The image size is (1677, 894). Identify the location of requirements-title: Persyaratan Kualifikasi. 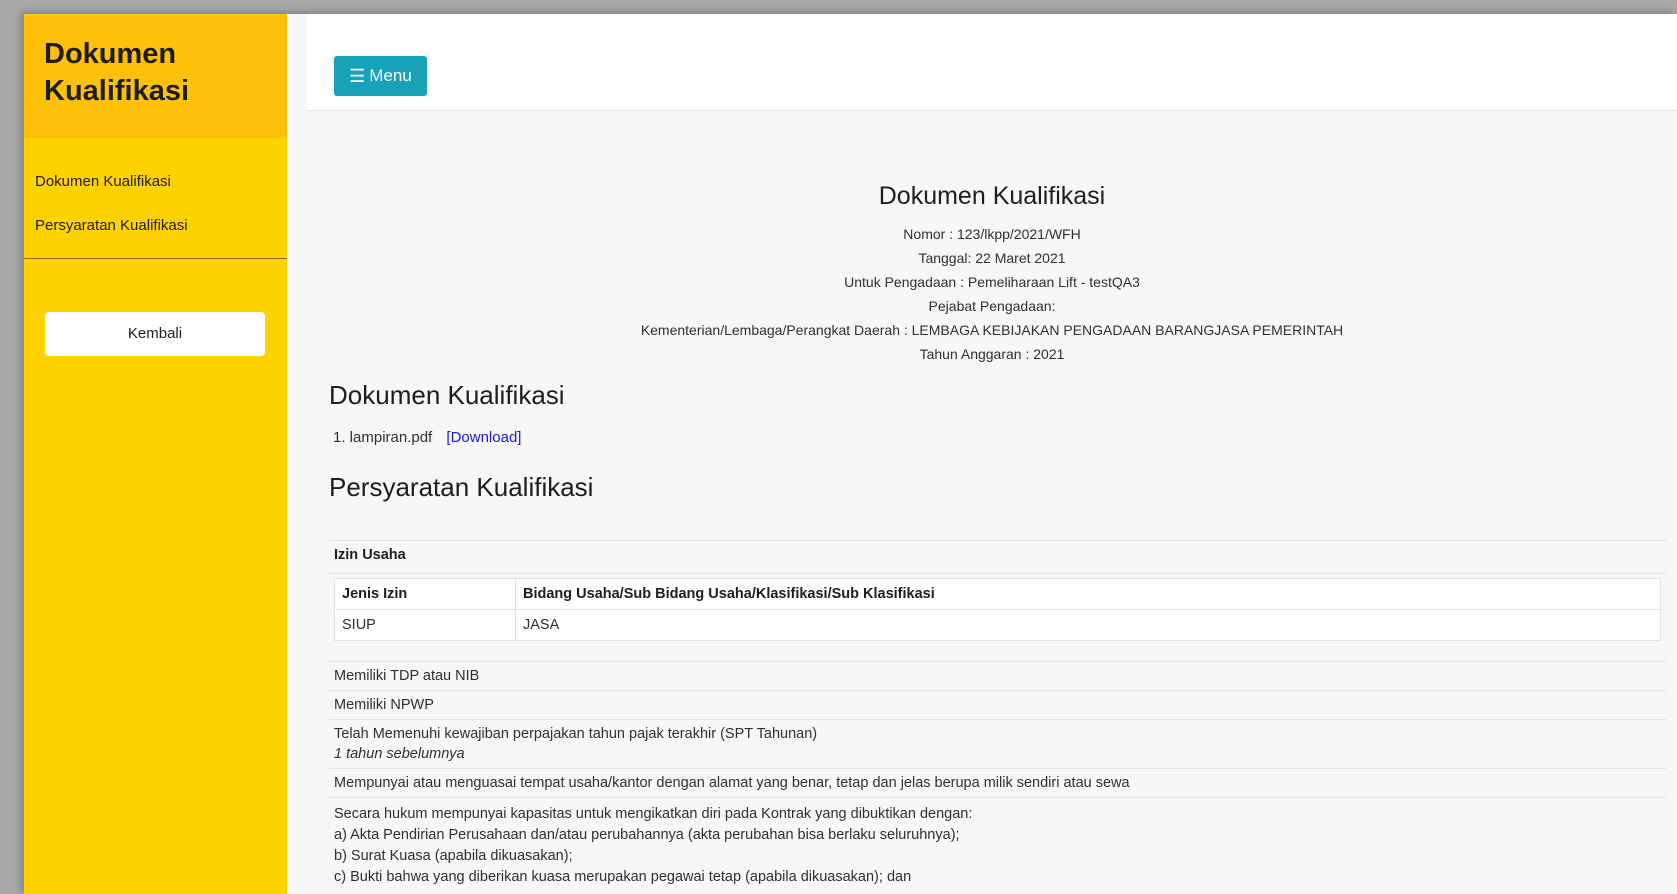
(461, 487).